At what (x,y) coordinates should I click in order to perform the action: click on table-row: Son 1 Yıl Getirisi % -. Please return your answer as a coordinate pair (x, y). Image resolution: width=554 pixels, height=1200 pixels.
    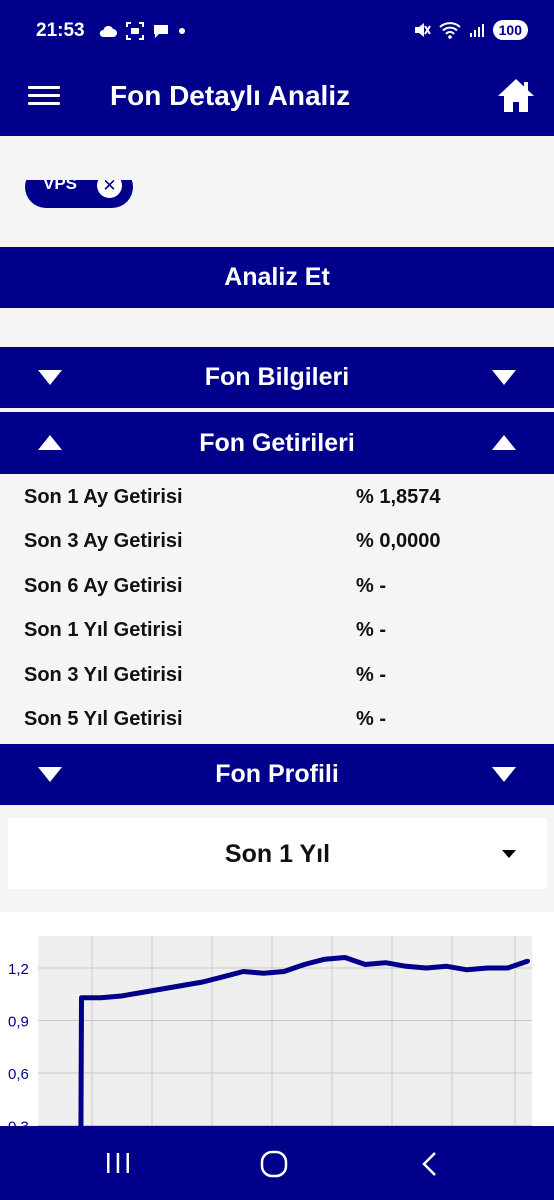
    Looking at the image, I should click on (205, 630).